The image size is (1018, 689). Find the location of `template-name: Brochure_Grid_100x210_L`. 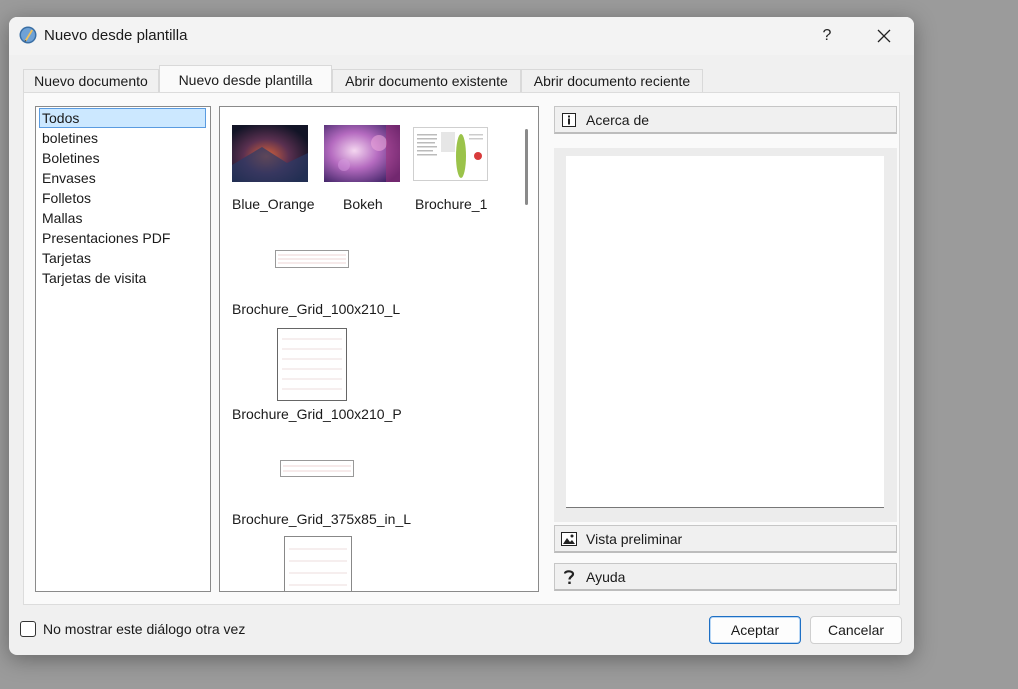

template-name: Brochure_Grid_100x210_L is located at coordinates (316, 309).